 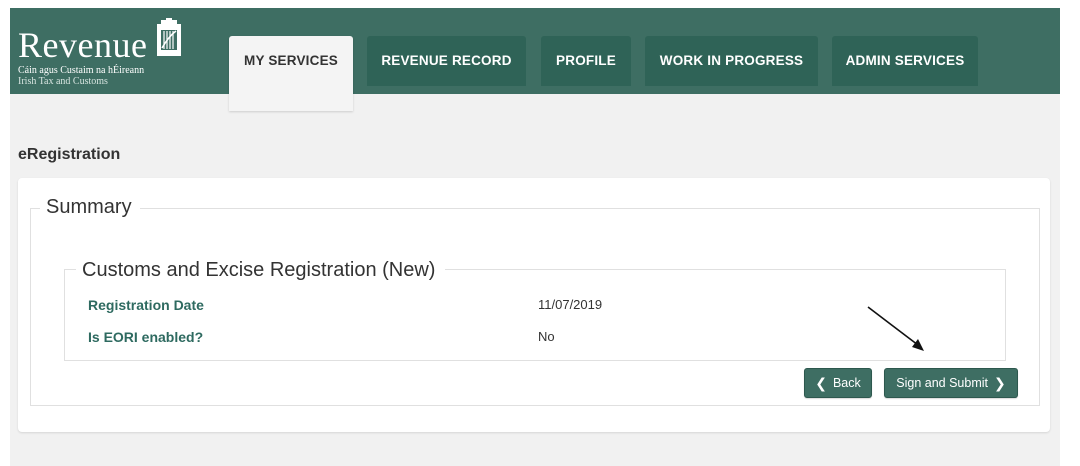 What do you see at coordinates (731, 61) in the screenshot?
I see `tab-work-in-progress: WORK IN PROGRESS` at bounding box center [731, 61].